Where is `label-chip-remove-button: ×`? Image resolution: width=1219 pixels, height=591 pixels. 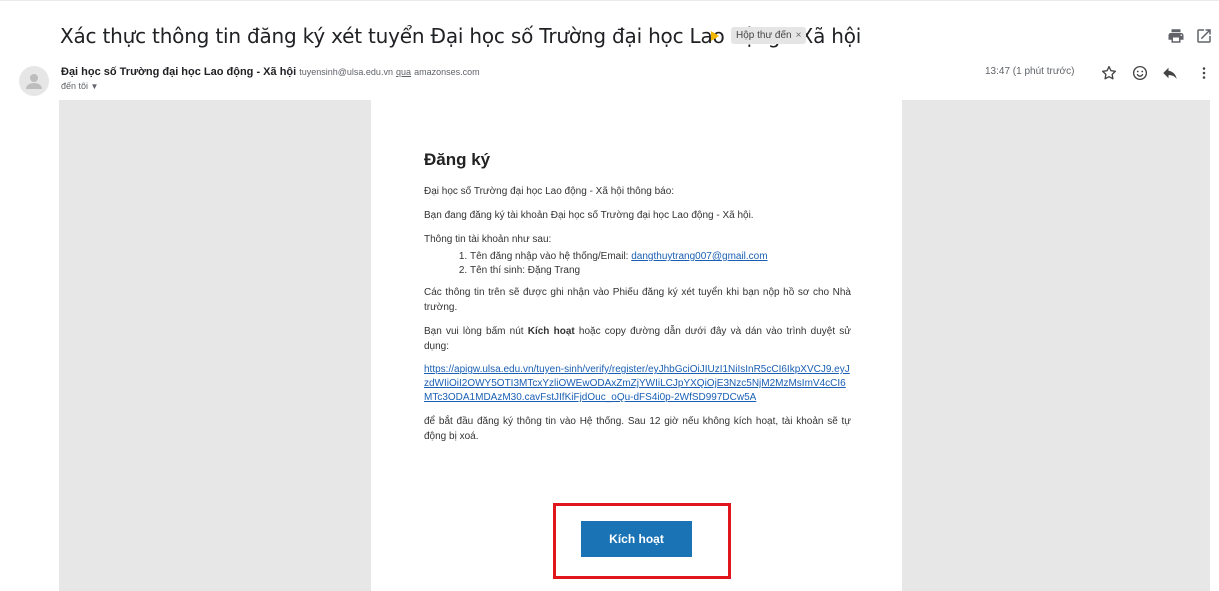 label-chip-remove-button: × is located at coordinates (799, 35).